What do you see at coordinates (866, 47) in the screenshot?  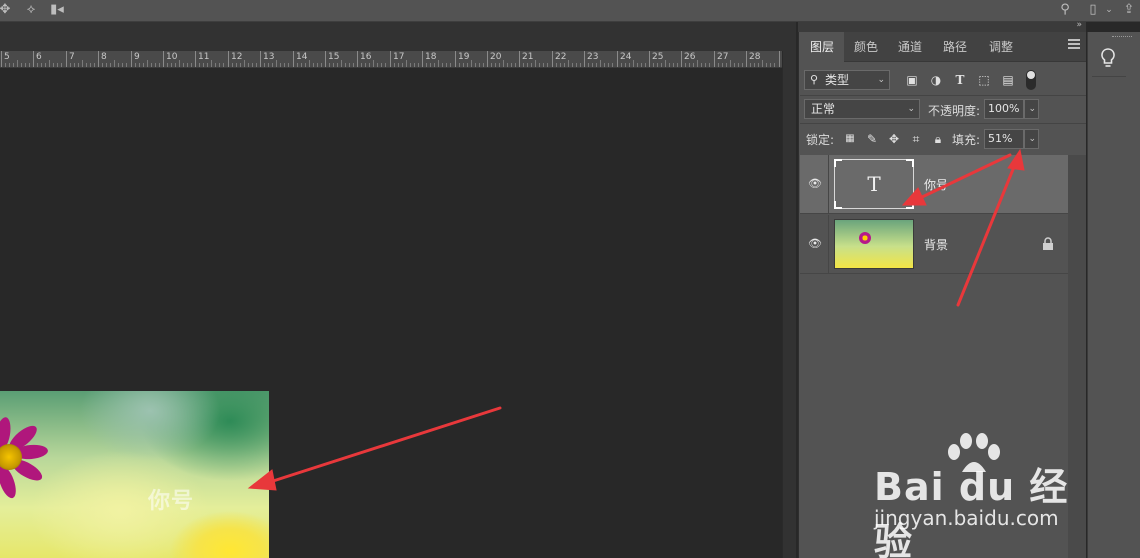 I see `tab-color: 颜色` at bounding box center [866, 47].